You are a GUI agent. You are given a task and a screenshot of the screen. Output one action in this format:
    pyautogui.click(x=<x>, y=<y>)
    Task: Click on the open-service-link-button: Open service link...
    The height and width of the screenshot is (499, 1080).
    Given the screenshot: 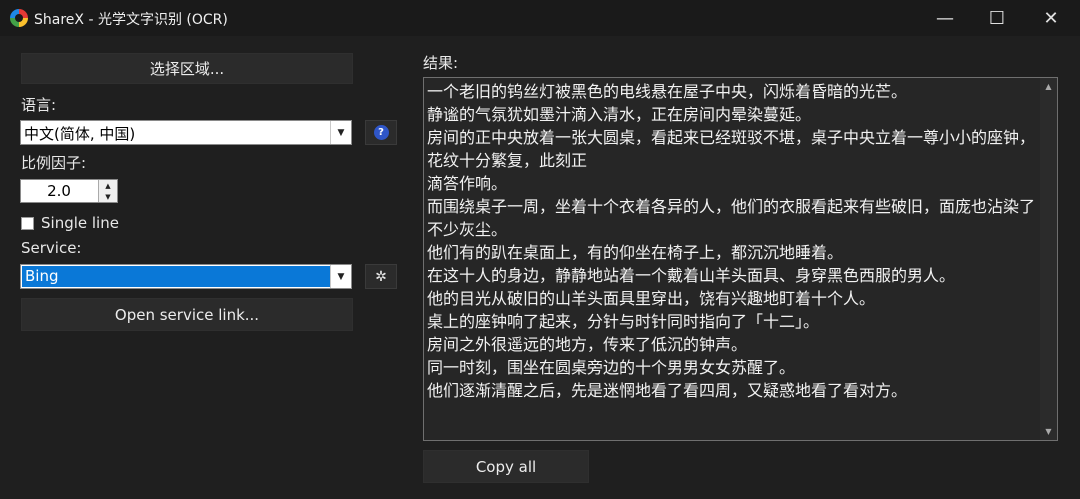 What is the action you would take?
    pyautogui.click(x=187, y=314)
    